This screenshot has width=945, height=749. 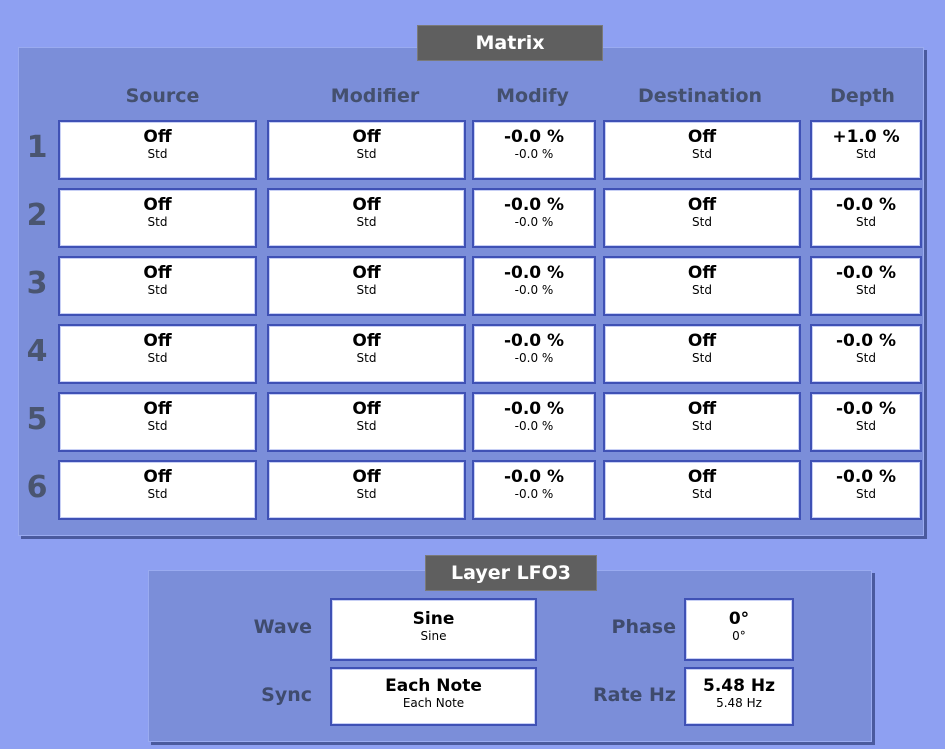 I want to click on layer-lfo-title: Layer LFO3, so click(x=511, y=573).